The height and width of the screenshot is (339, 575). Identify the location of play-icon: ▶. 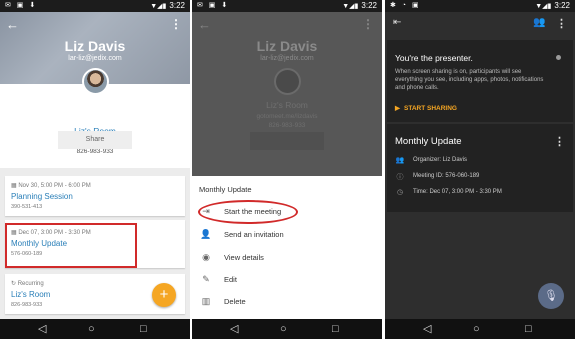
(397, 108).